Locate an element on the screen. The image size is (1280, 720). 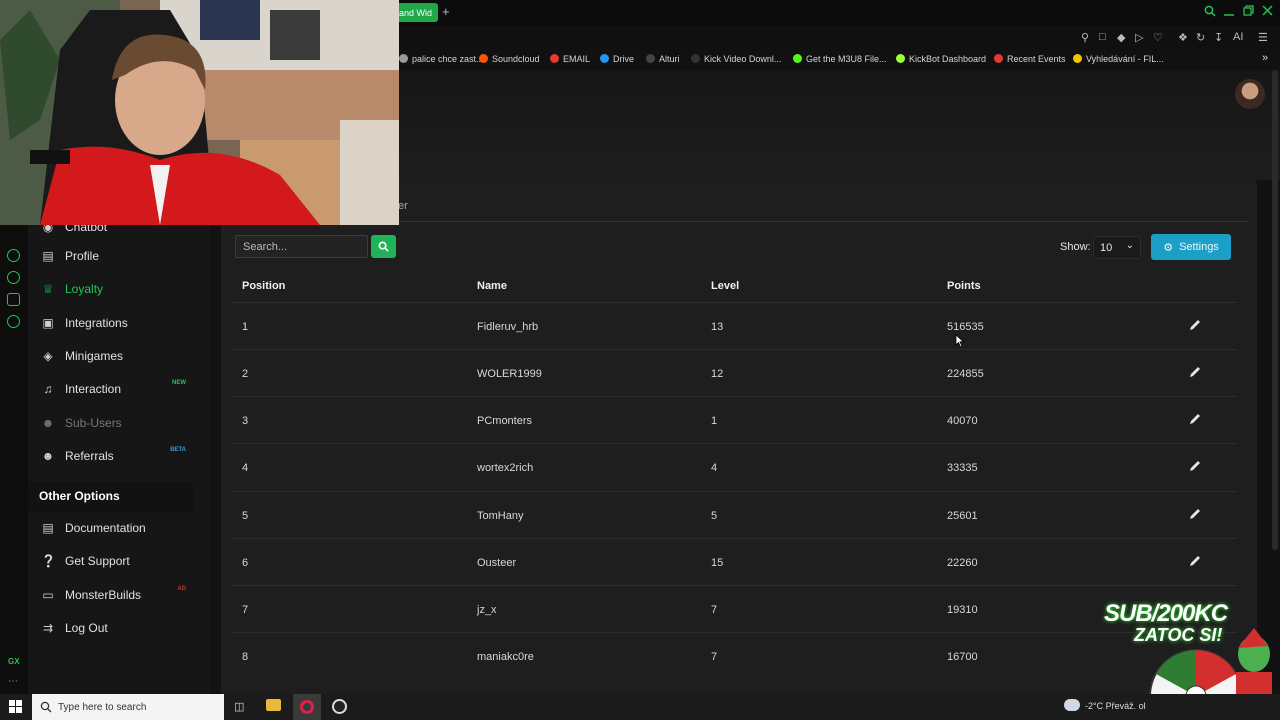
tab-partial: er is located at coordinates (403, 206).